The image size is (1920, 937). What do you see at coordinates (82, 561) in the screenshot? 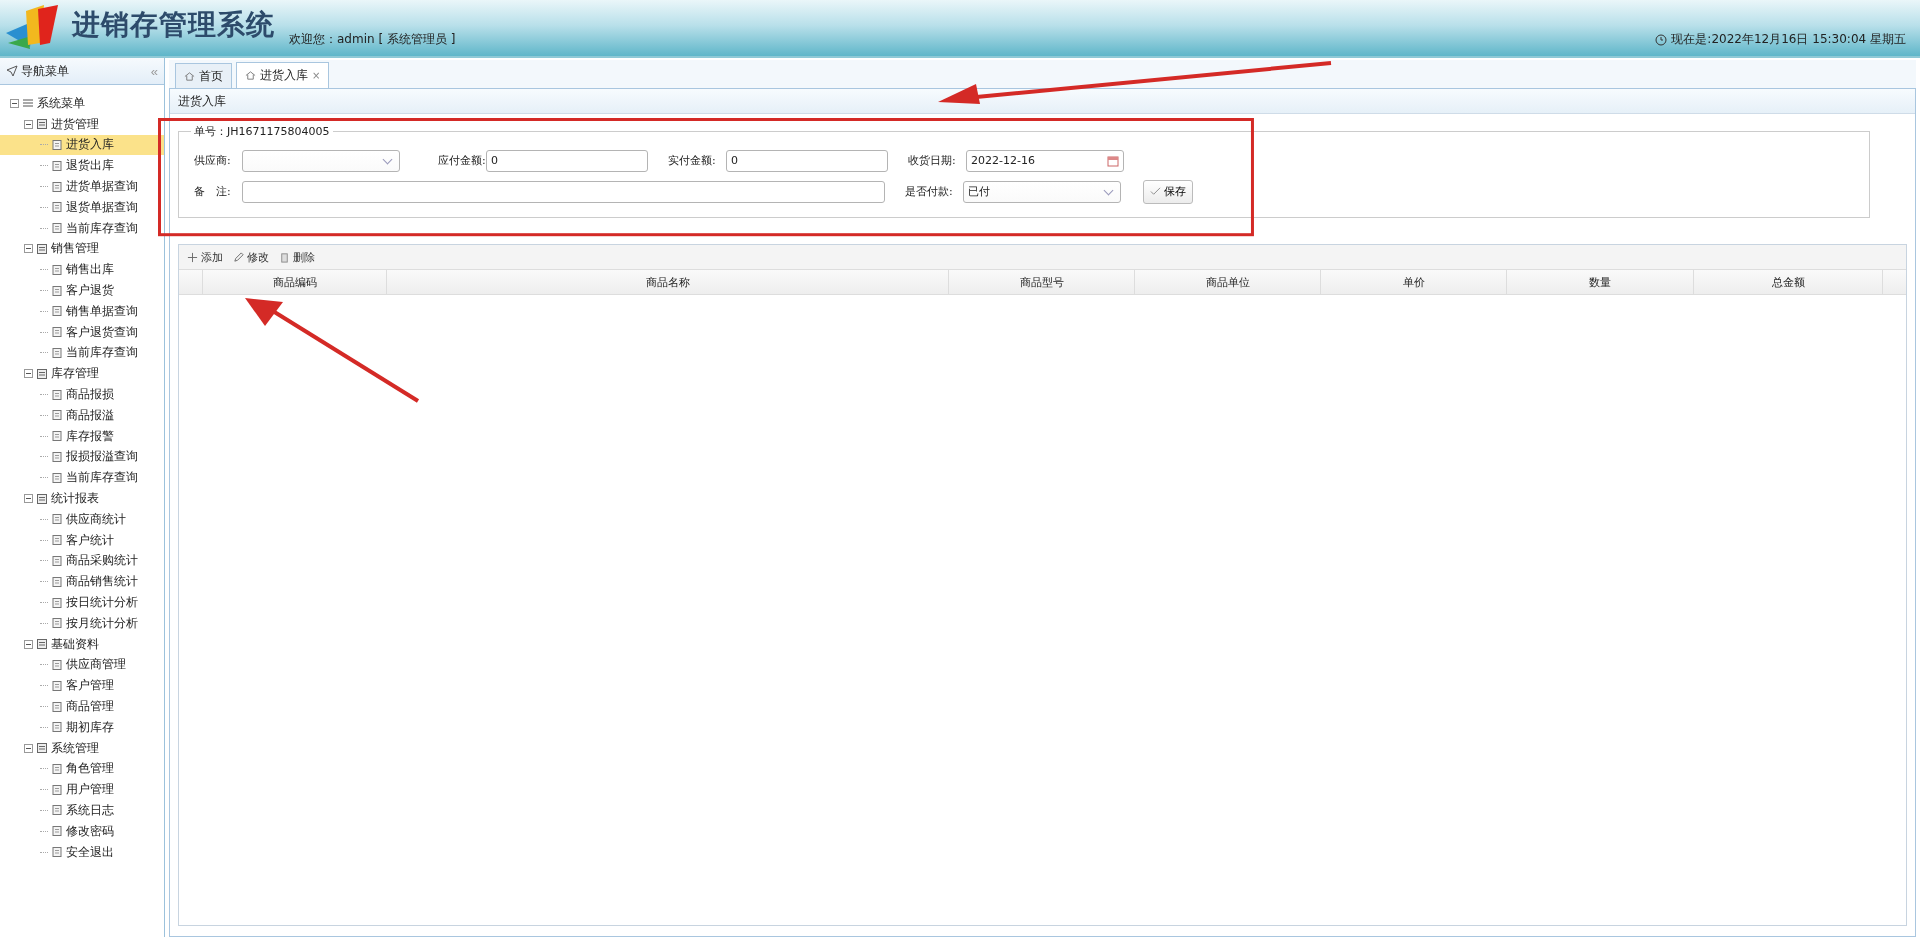
I see `menu-item: 商品采购统计` at bounding box center [82, 561].